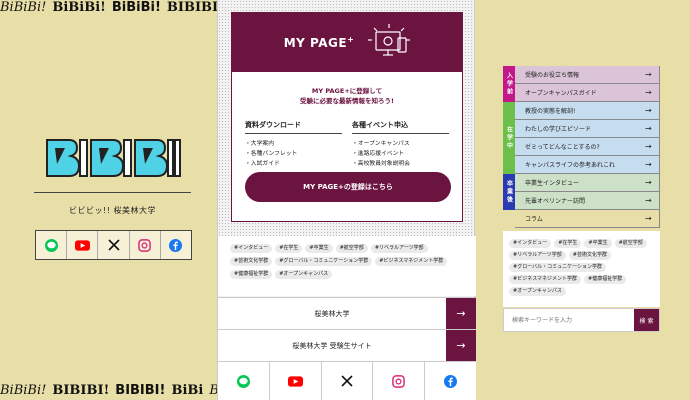 The width and height of the screenshot is (690, 400). Describe the element at coordinates (587, 183) in the screenshot. I see `nav-item: 卒業生インタビュー →` at that location.